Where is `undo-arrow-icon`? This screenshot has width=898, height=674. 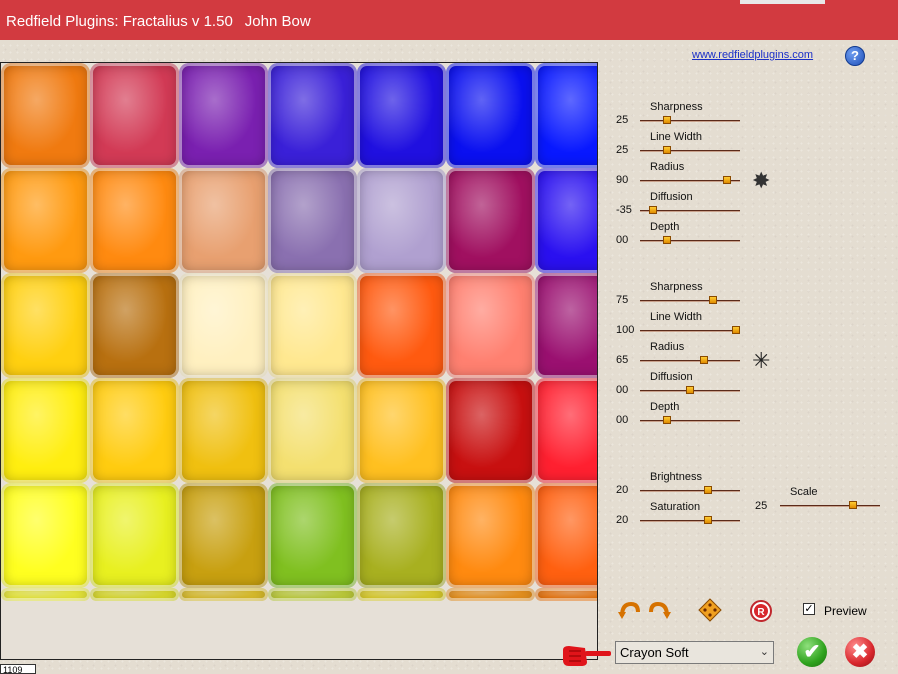 undo-arrow-icon is located at coordinates (630, 609).